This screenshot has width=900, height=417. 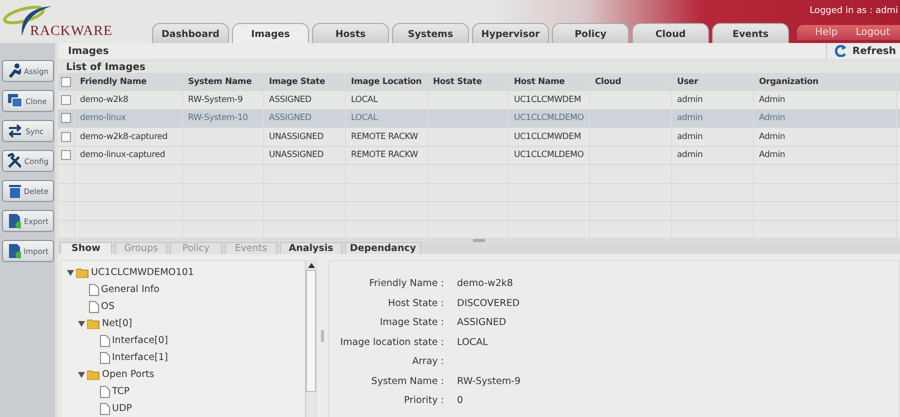 I want to click on column-header: Host State, so click(x=468, y=81).